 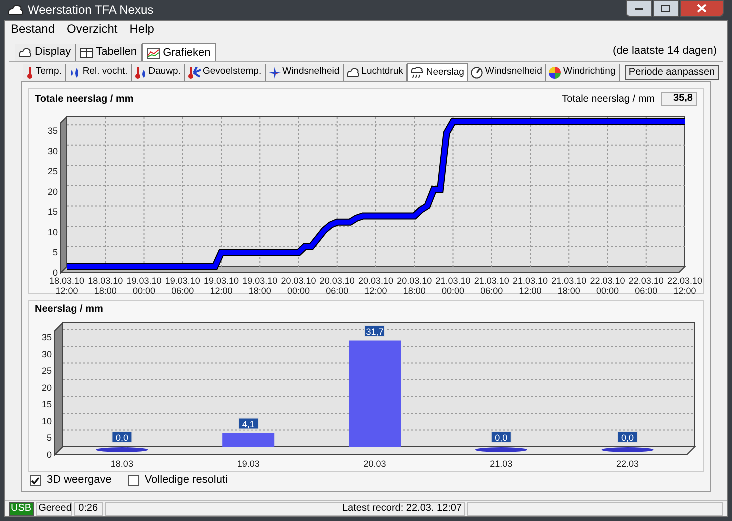 I want to click on axis-label: 19.03, so click(x=248, y=464).